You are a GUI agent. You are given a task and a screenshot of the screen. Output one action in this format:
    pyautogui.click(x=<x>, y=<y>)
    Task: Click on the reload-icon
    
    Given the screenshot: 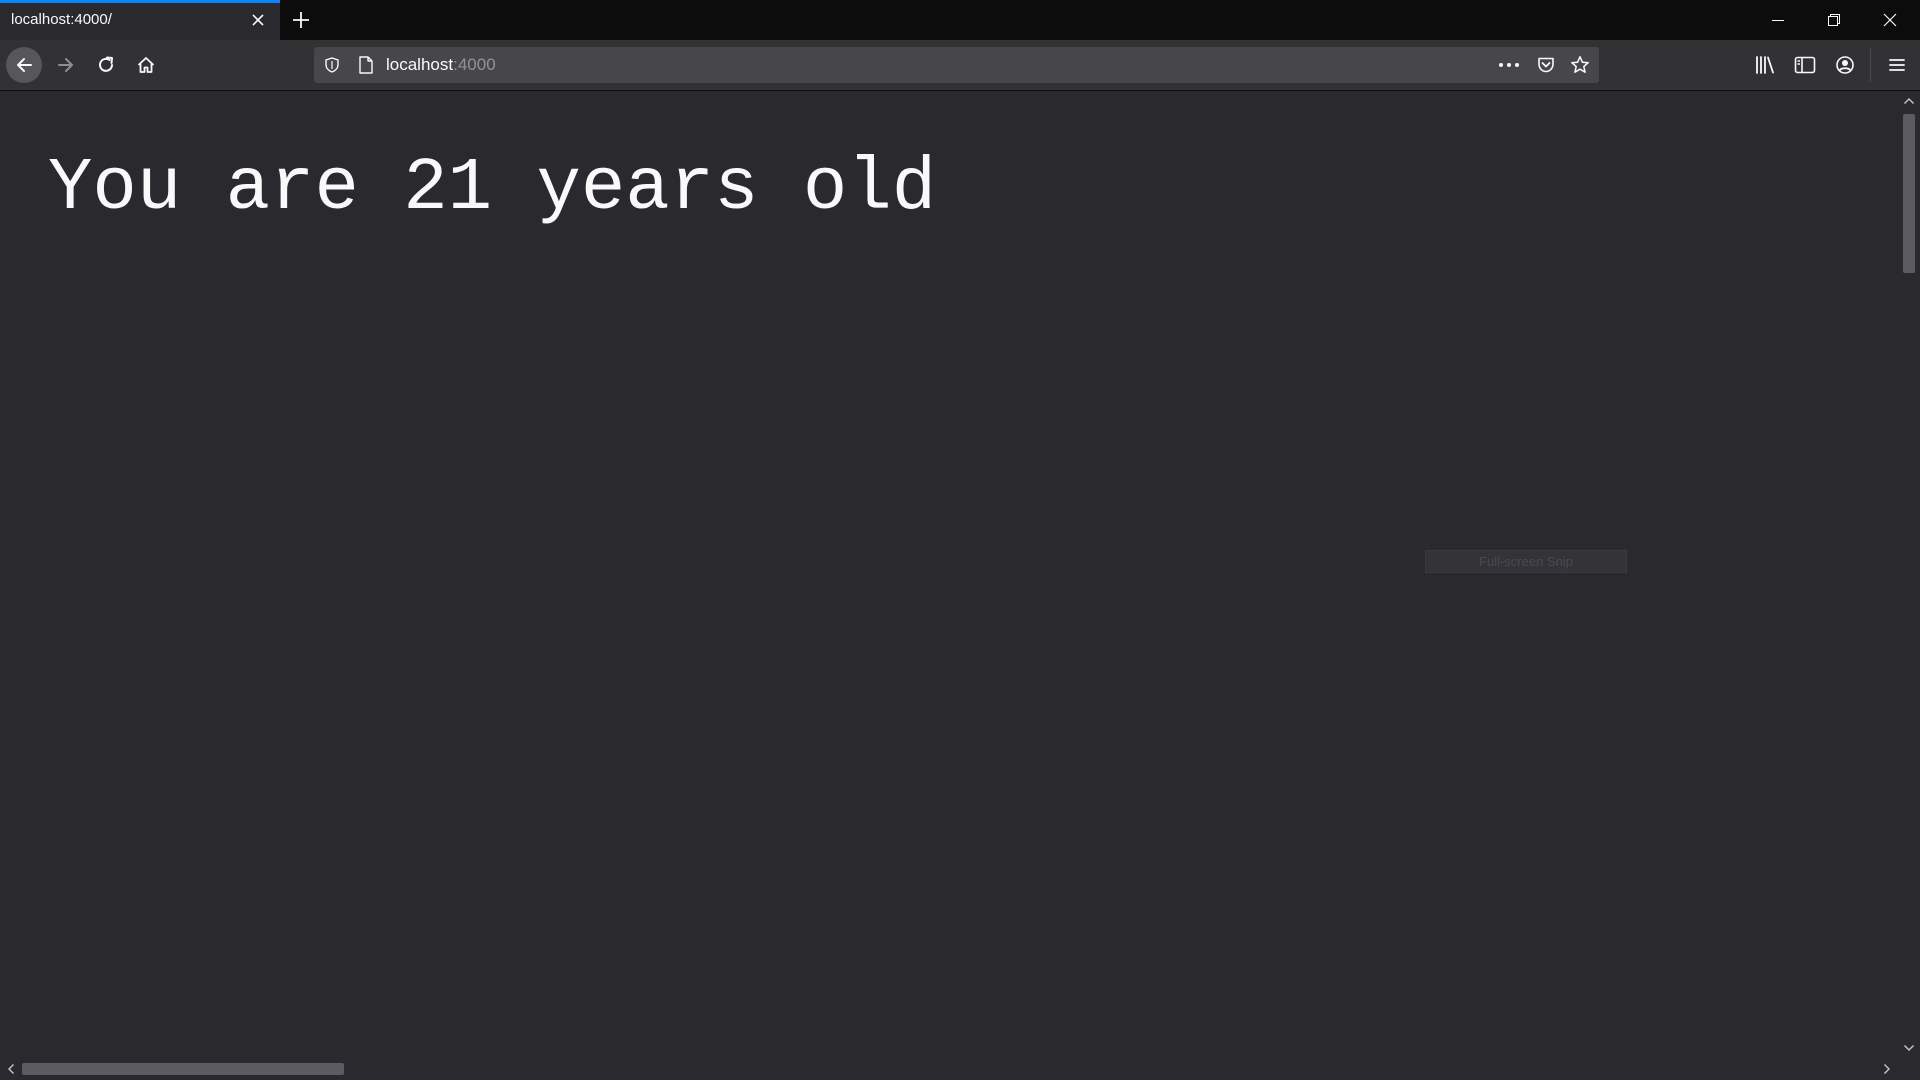 What is the action you would take?
    pyautogui.click(x=106, y=64)
    